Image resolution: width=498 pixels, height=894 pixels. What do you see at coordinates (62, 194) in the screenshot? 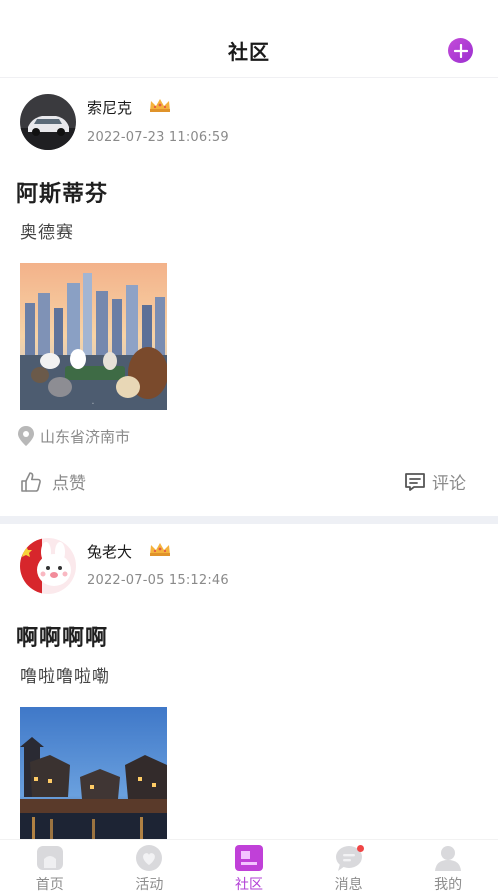
I see `post-title: 阿斯蒂芬` at bounding box center [62, 194].